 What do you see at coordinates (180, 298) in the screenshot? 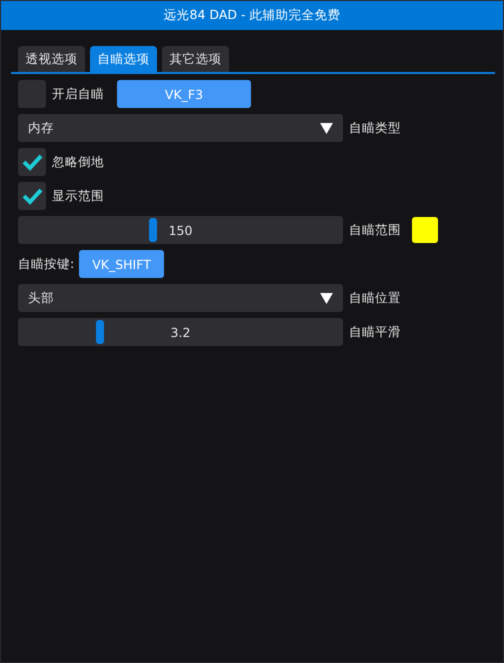
I see `dropdown: 头部` at bounding box center [180, 298].